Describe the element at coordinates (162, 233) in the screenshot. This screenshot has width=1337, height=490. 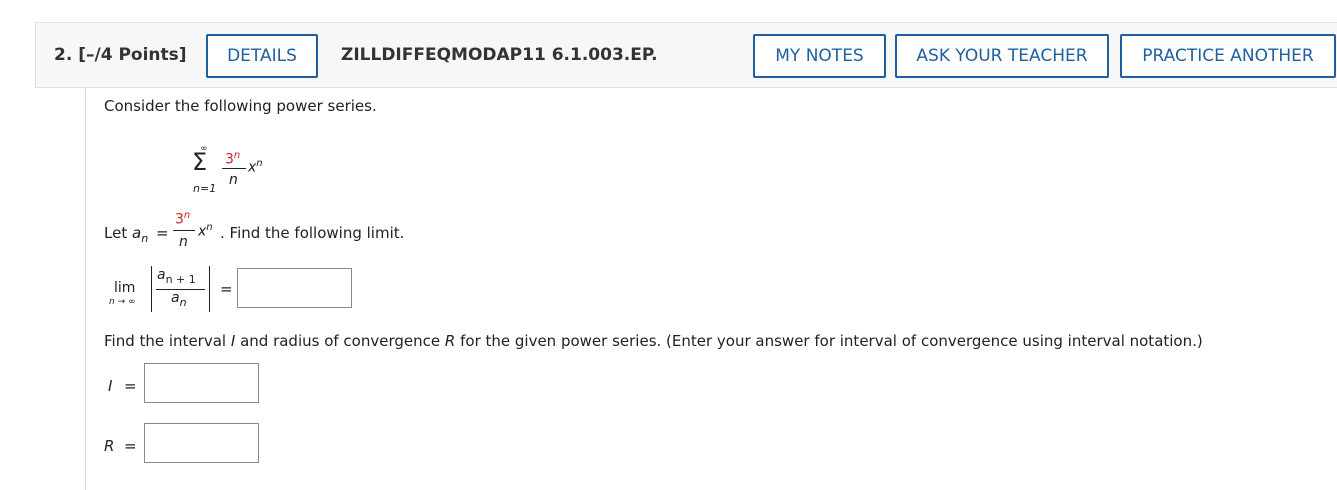
I see `let-equals: =` at that location.